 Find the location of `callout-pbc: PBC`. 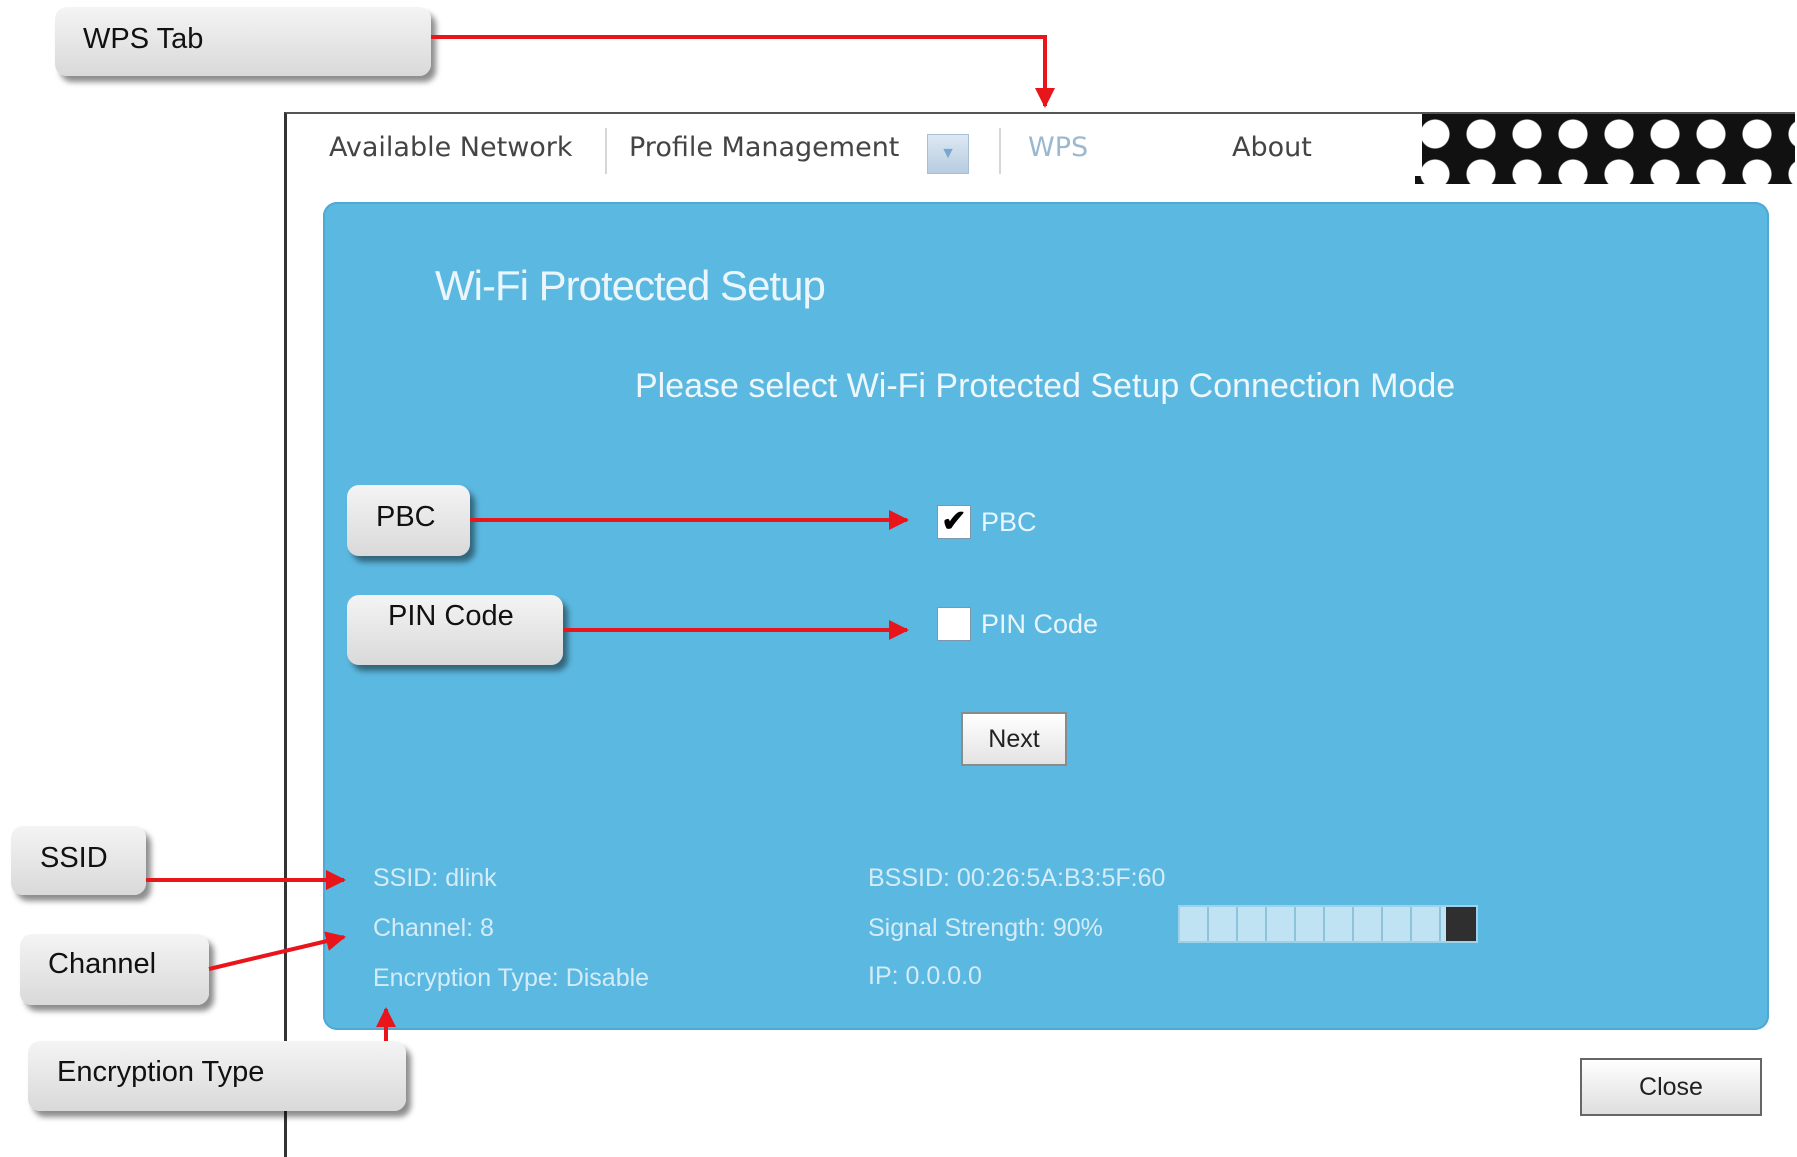

callout-pbc: PBC is located at coordinates (408, 520).